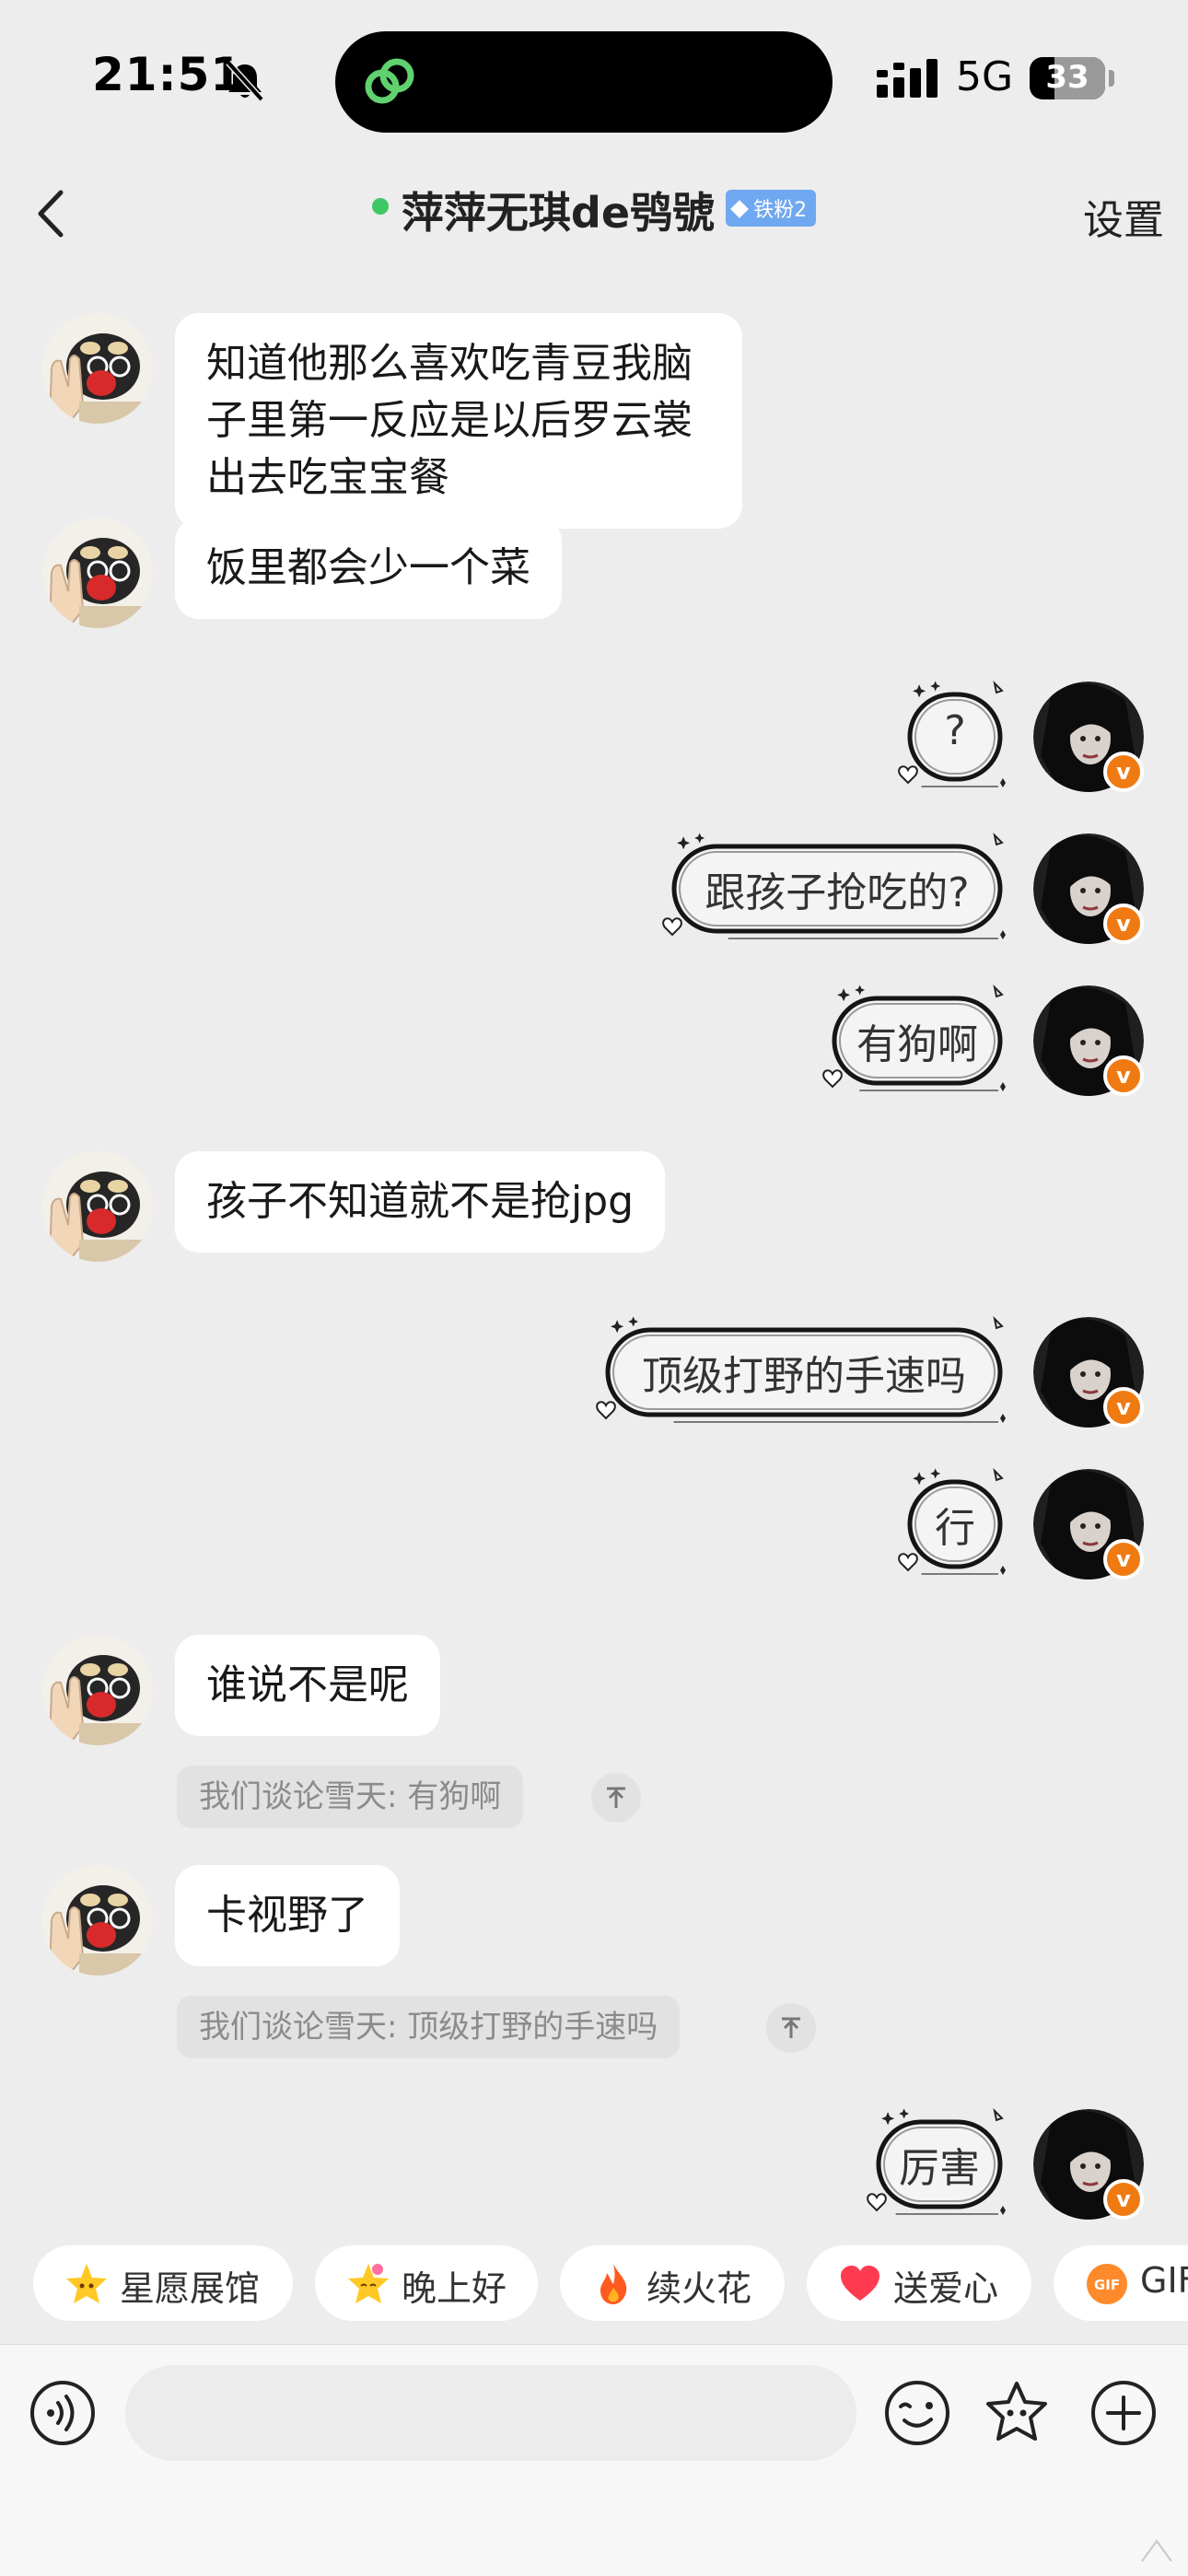  I want to click on battery-icon: 33, so click(1067, 78).